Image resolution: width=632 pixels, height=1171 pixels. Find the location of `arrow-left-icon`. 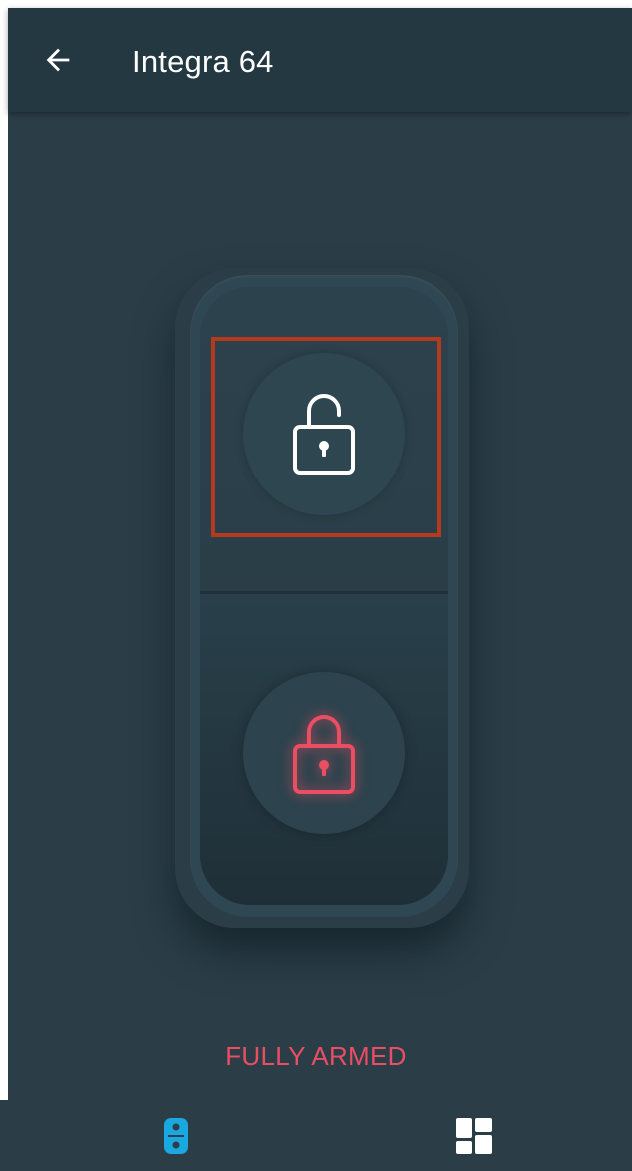

arrow-left-icon is located at coordinates (58, 60).